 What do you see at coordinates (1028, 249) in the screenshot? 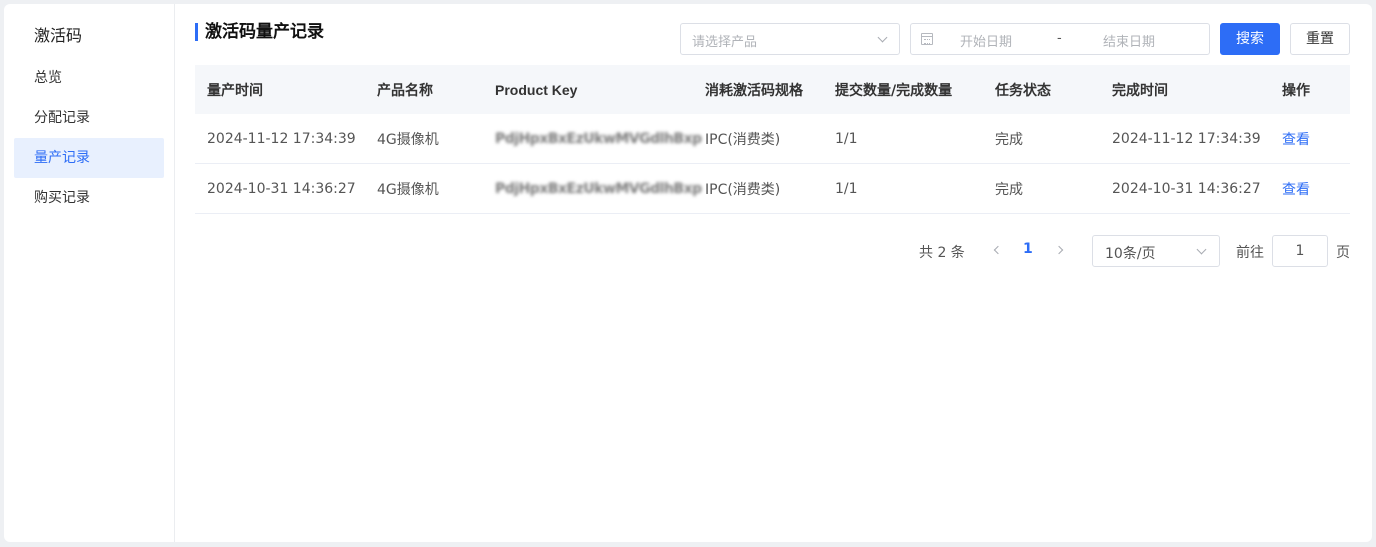
I see `page-number-current: 1` at bounding box center [1028, 249].